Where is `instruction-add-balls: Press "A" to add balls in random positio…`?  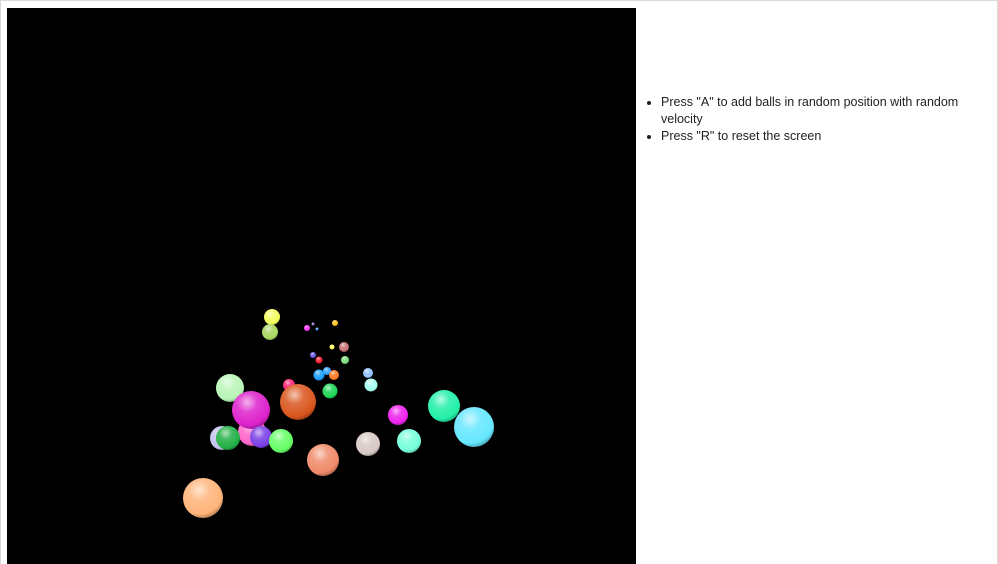
instruction-add-balls: Press "A" to add balls in random positio… is located at coordinates (824, 111).